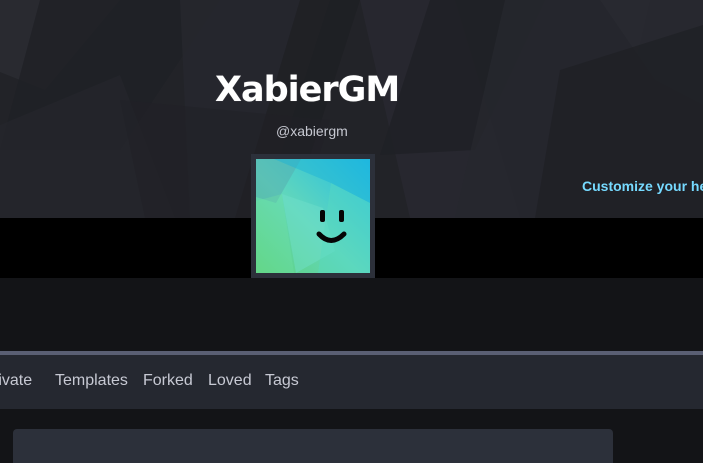 Image resolution: width=703 pixels, height=463 pixels. What do you see at coordinates (16, 381) in the screenshot?
I see `tab-private: rivate` at bounding box center [16, 381].